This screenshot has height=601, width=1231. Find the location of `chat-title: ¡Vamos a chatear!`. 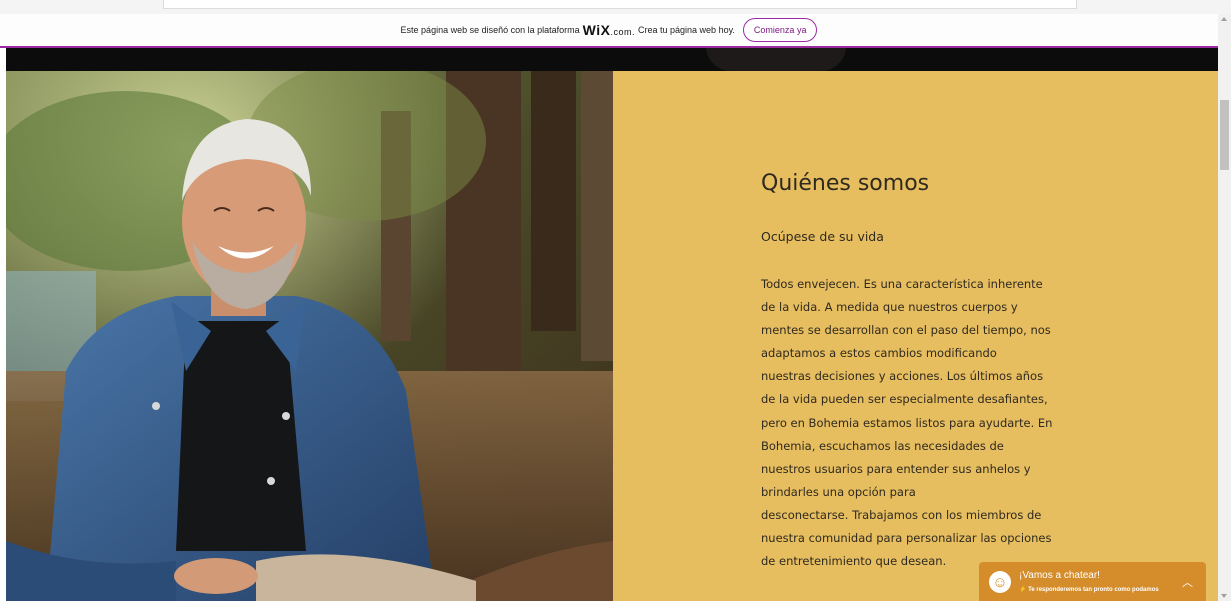

chat-title: ¡Vamos a chatear! is located at coordinates (1059, 575).